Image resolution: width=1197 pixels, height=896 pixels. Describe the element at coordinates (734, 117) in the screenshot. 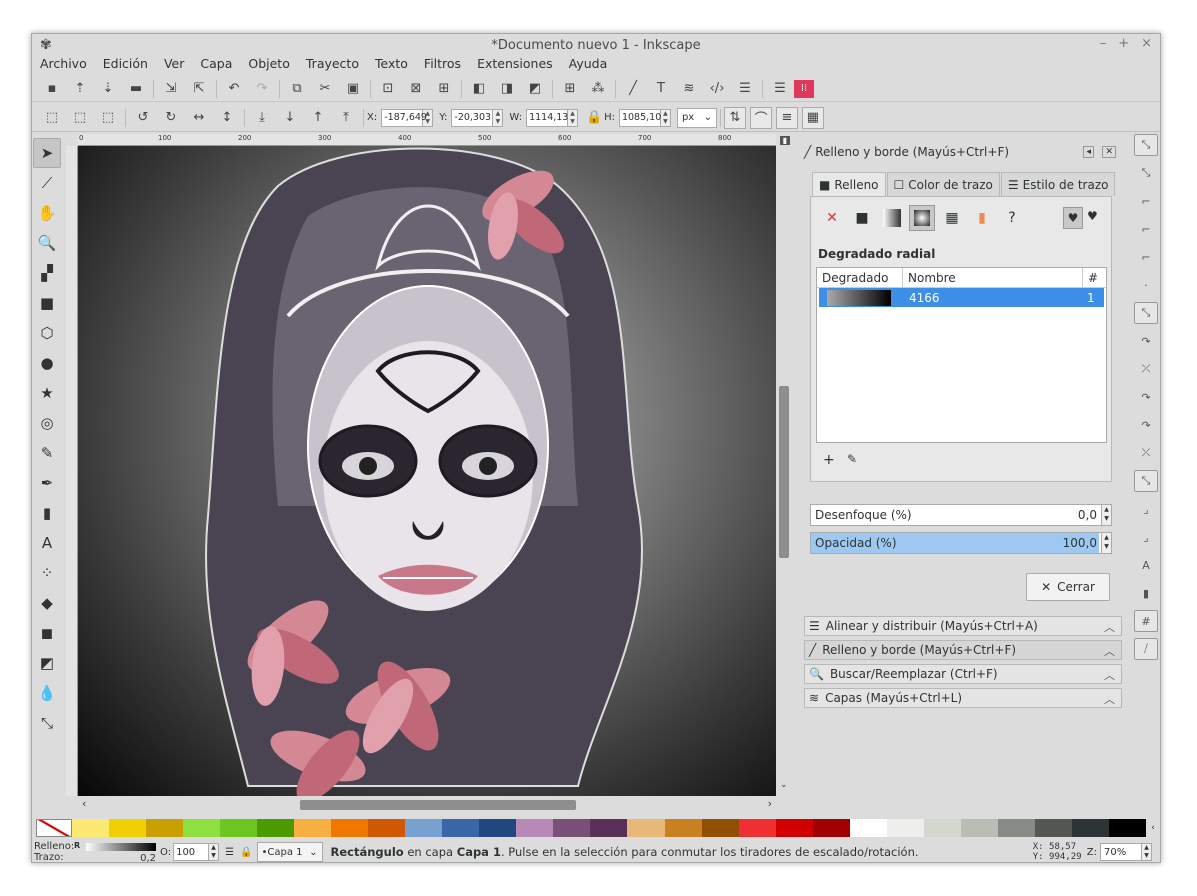

I see `scale-stroke-icon: ⇅` at that location.